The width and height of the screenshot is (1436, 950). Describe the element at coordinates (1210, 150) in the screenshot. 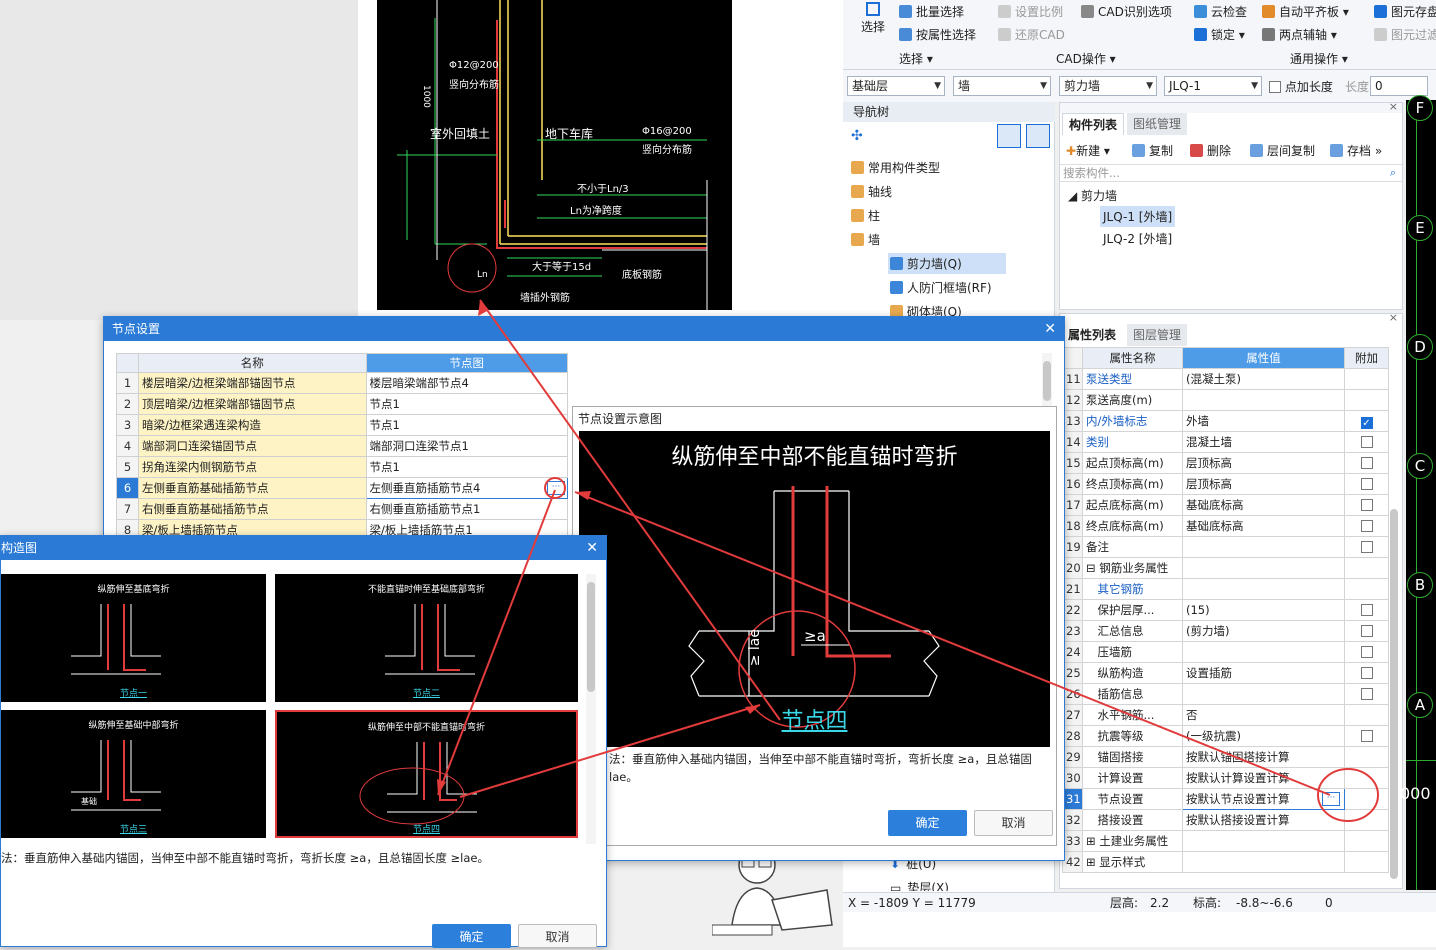

I see `delete-button: 删除` at that location.